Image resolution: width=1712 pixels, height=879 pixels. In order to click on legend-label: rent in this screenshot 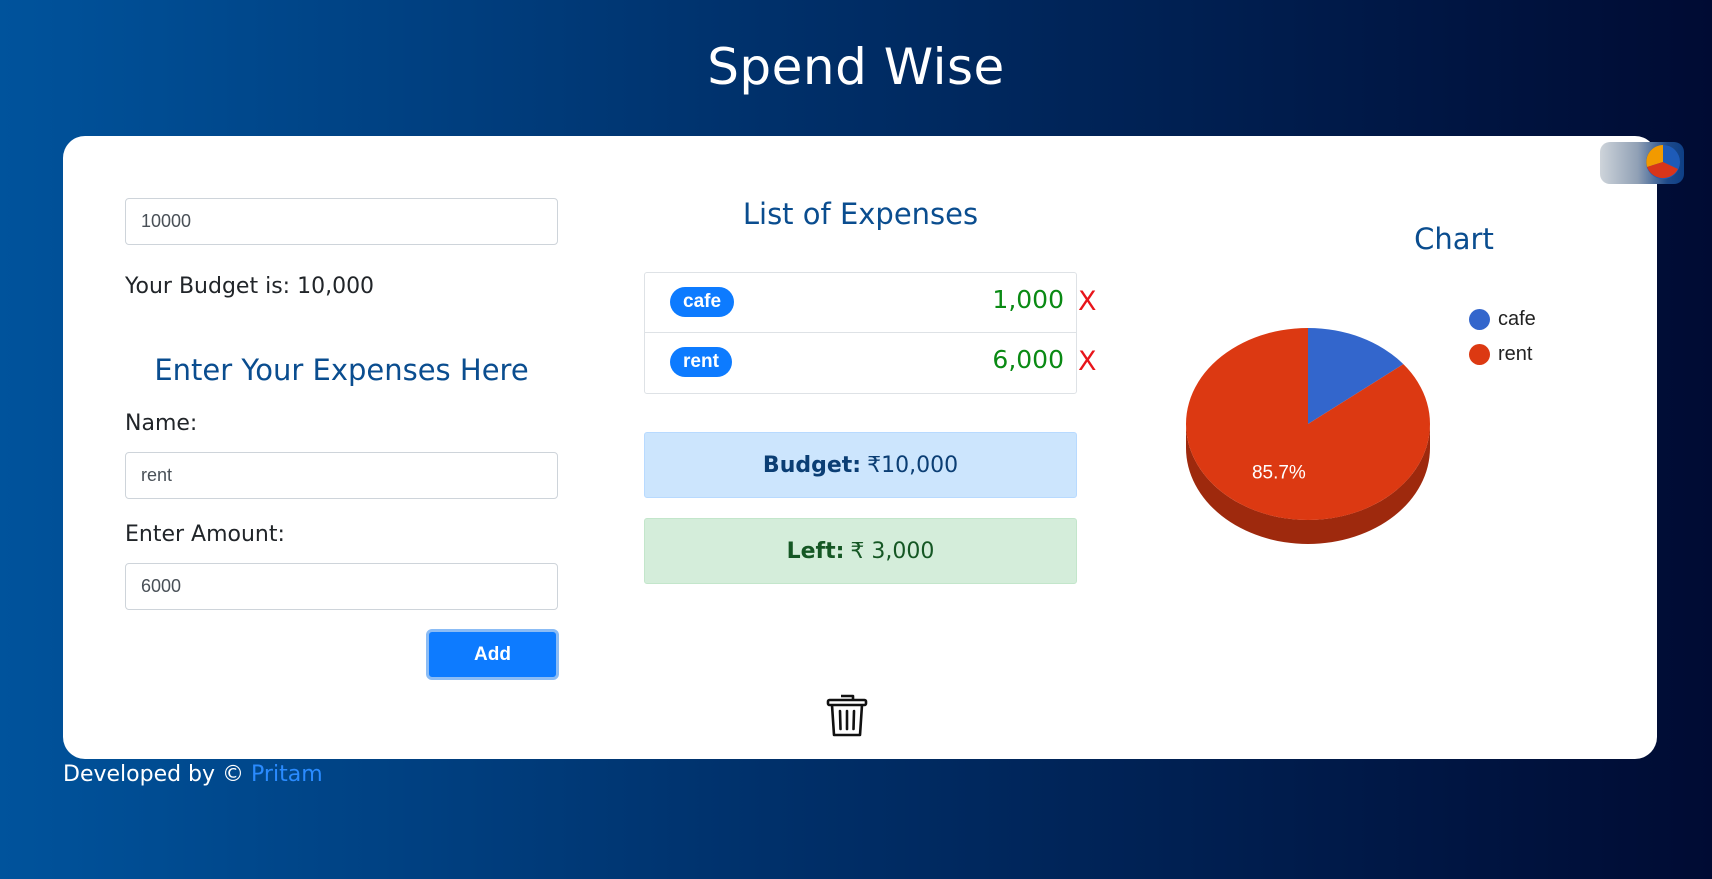, I will do `click(1515, 354)`.